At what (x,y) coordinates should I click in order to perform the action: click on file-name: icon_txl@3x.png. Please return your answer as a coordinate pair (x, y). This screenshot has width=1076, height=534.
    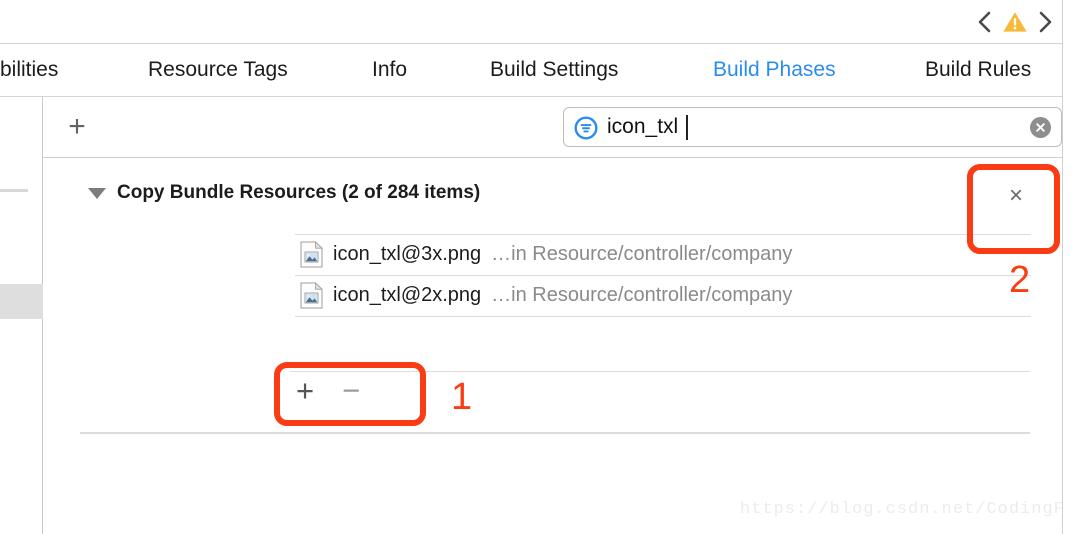
    Looking at the image, I should click on (407, 253).